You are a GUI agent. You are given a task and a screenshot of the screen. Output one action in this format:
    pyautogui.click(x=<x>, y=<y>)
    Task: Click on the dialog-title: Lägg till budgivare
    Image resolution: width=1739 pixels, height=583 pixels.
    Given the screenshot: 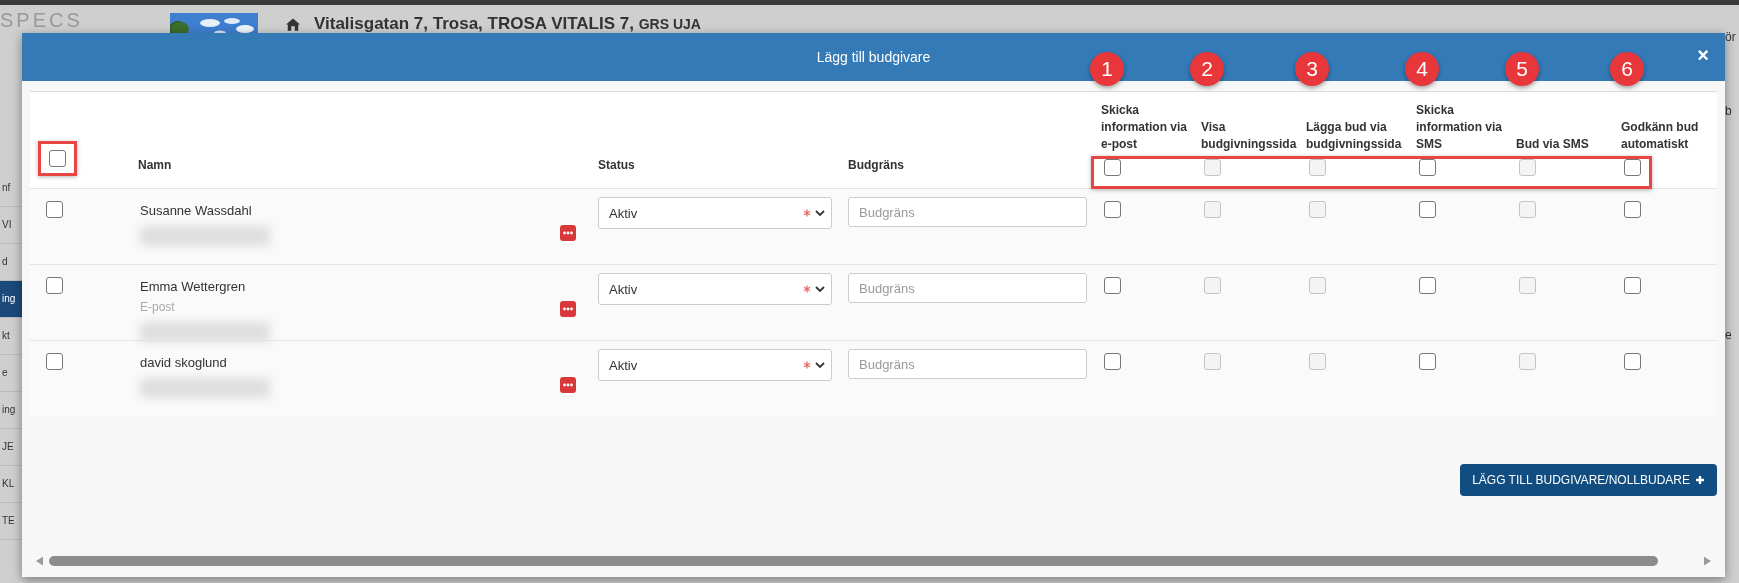 What is the action you would take?
    pyautogui.click(x=873, y=57)
    